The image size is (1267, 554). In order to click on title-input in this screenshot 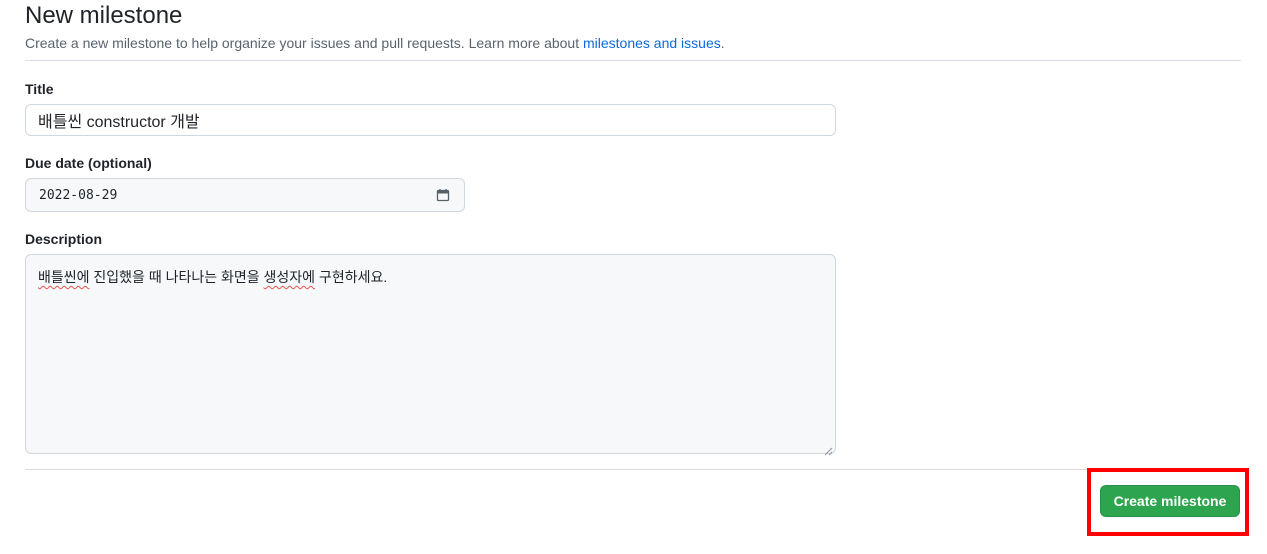, I will do `click(430, 120)`.